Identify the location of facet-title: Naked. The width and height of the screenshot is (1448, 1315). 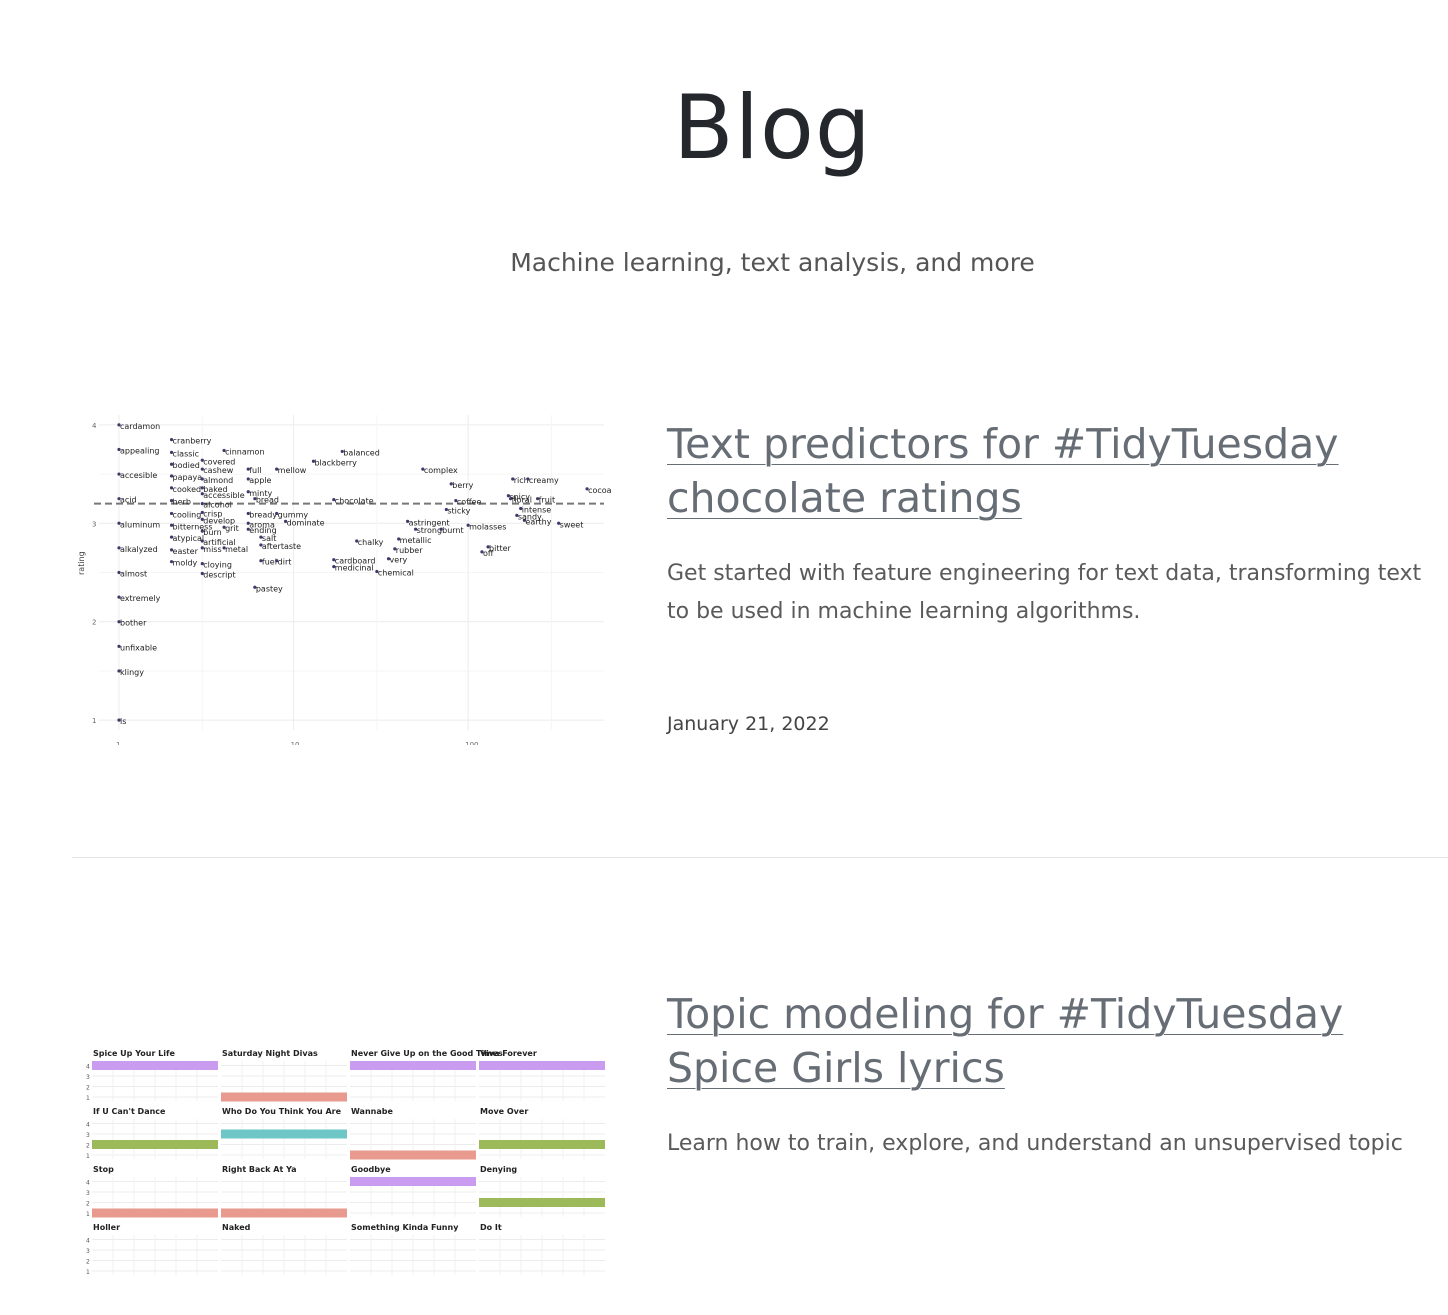
(236, 1227).